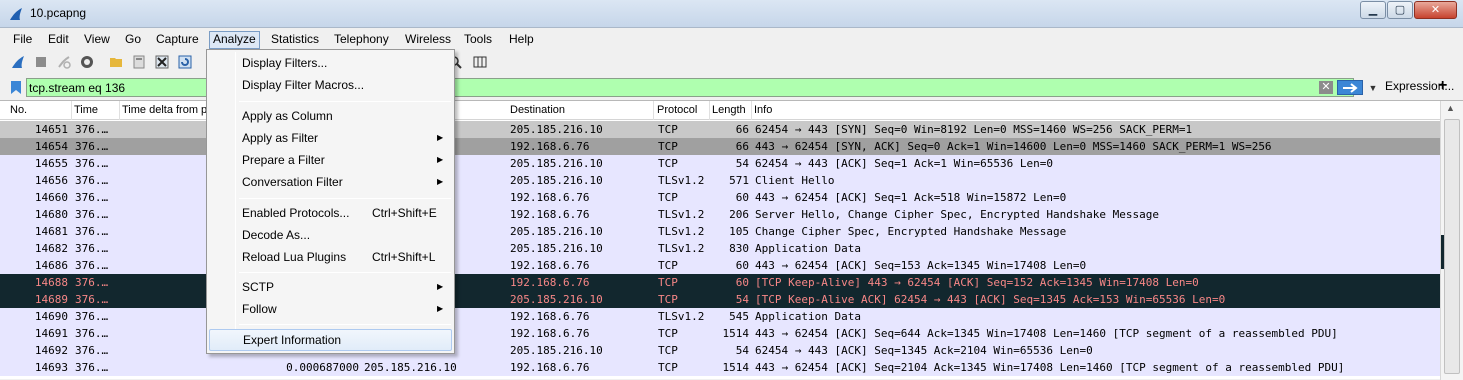 The width and height of the screenshot is (1463, 380). I want to click on wireshark-fin-icon, so click(16, 14).